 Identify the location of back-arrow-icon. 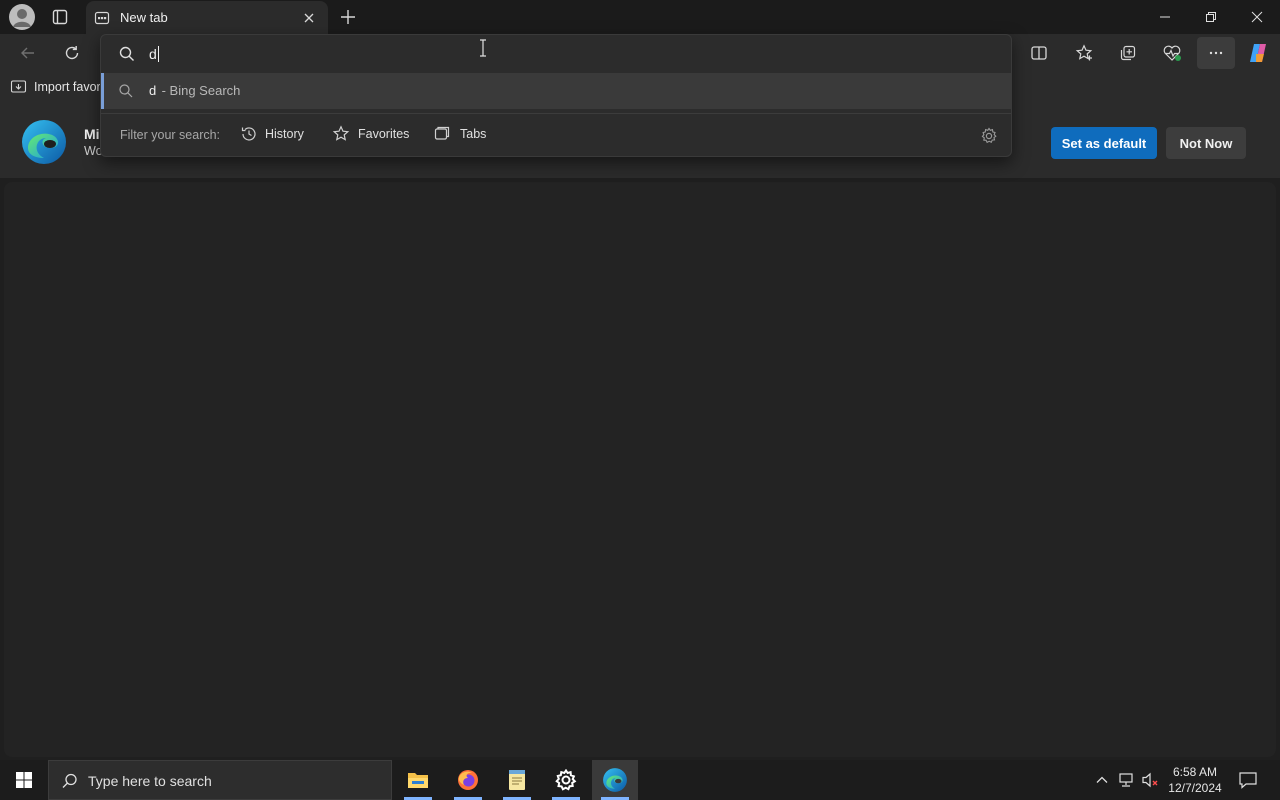
(27, 53).